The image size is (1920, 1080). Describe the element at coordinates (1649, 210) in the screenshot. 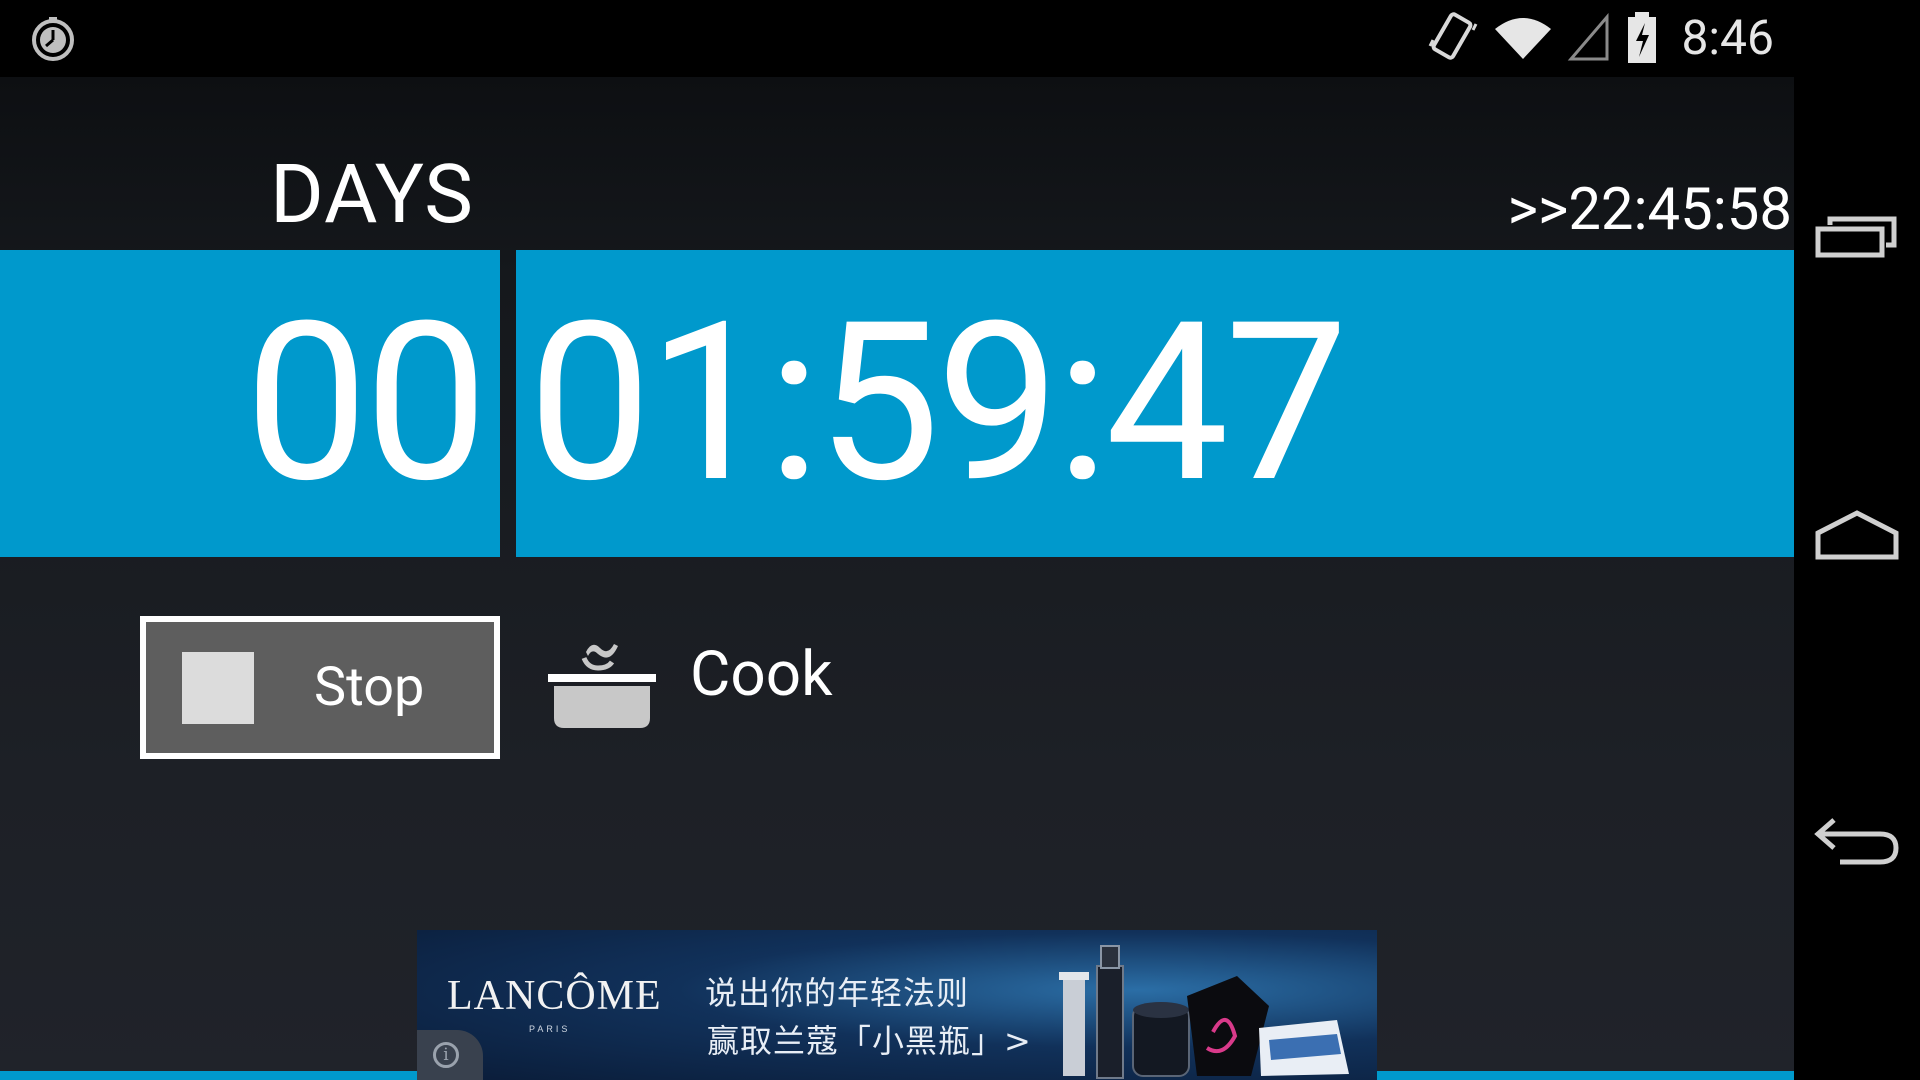

I see `target-time: >>22:45:58` at that location.